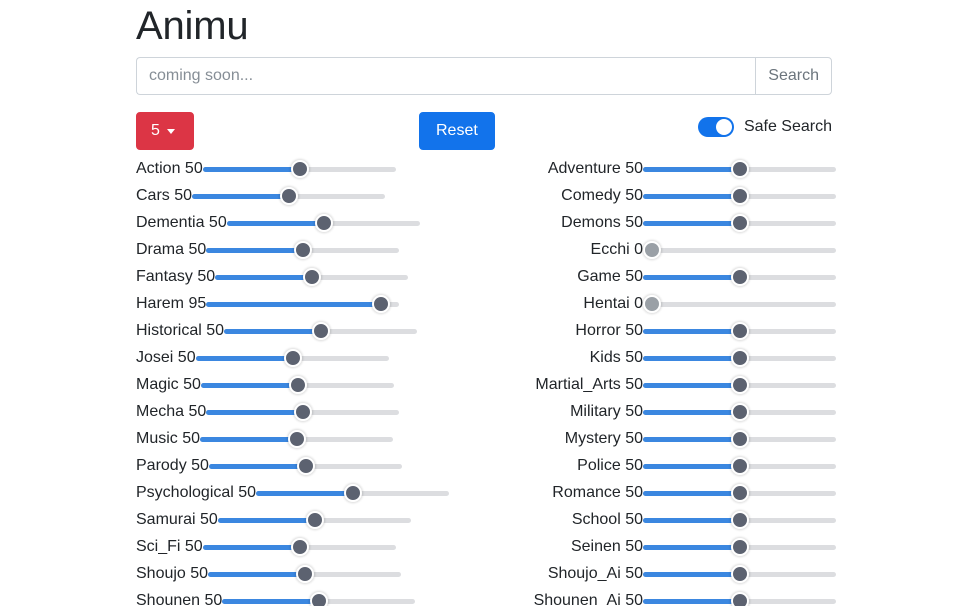 This screenshot has width=968, height=606. What do you see at coordinates (171, 303) in the screenshot?
I see `slider-label: Harem 95` at bounding box center [171, 303].